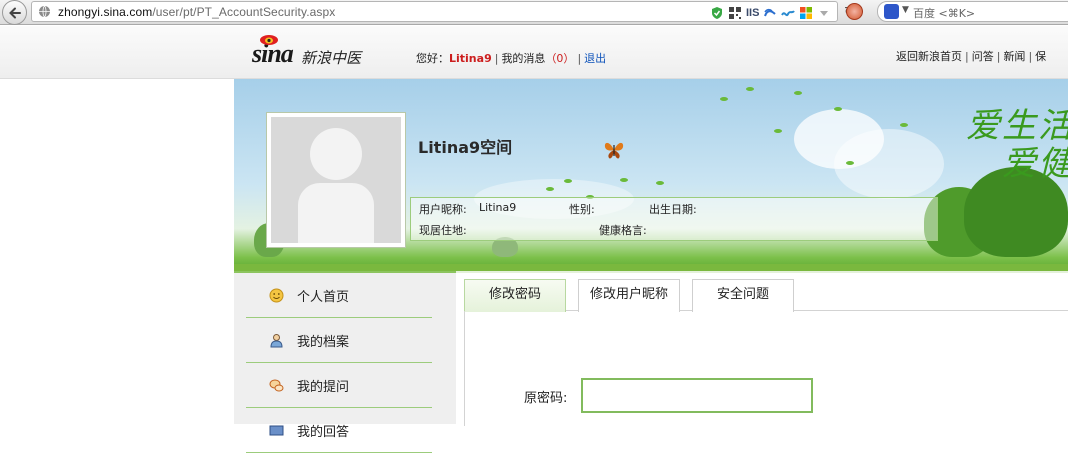 This screenshot has height=453, width=1068. Describe the element at coordinates (697, 395) in the screenshot. I see `old-password-input` at that location.